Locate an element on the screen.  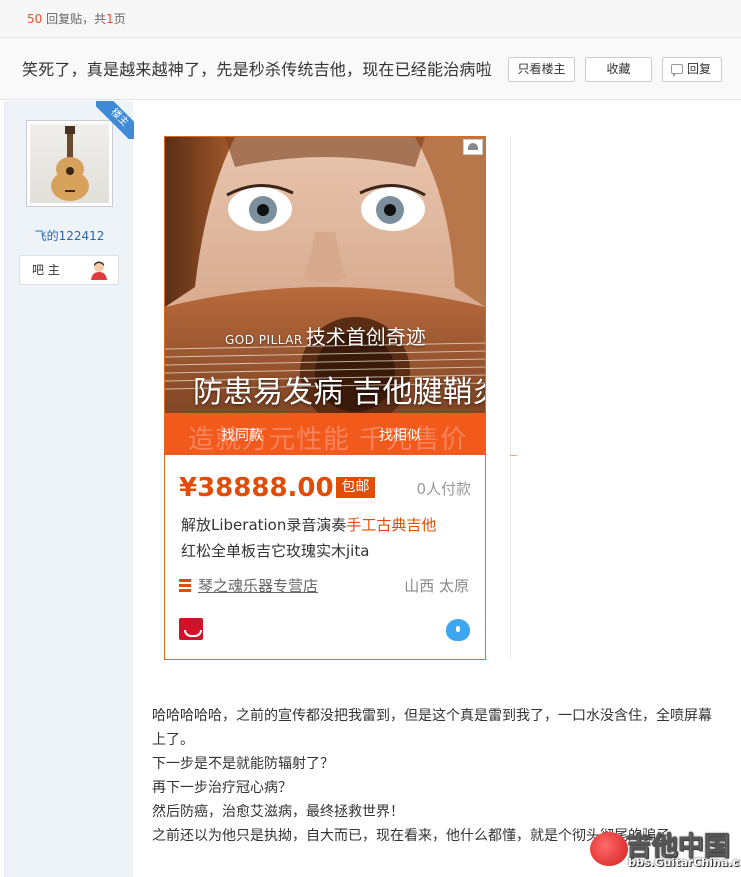
pager-bar: 50 回复贴，共1页 is located at coordinates (370, 19).